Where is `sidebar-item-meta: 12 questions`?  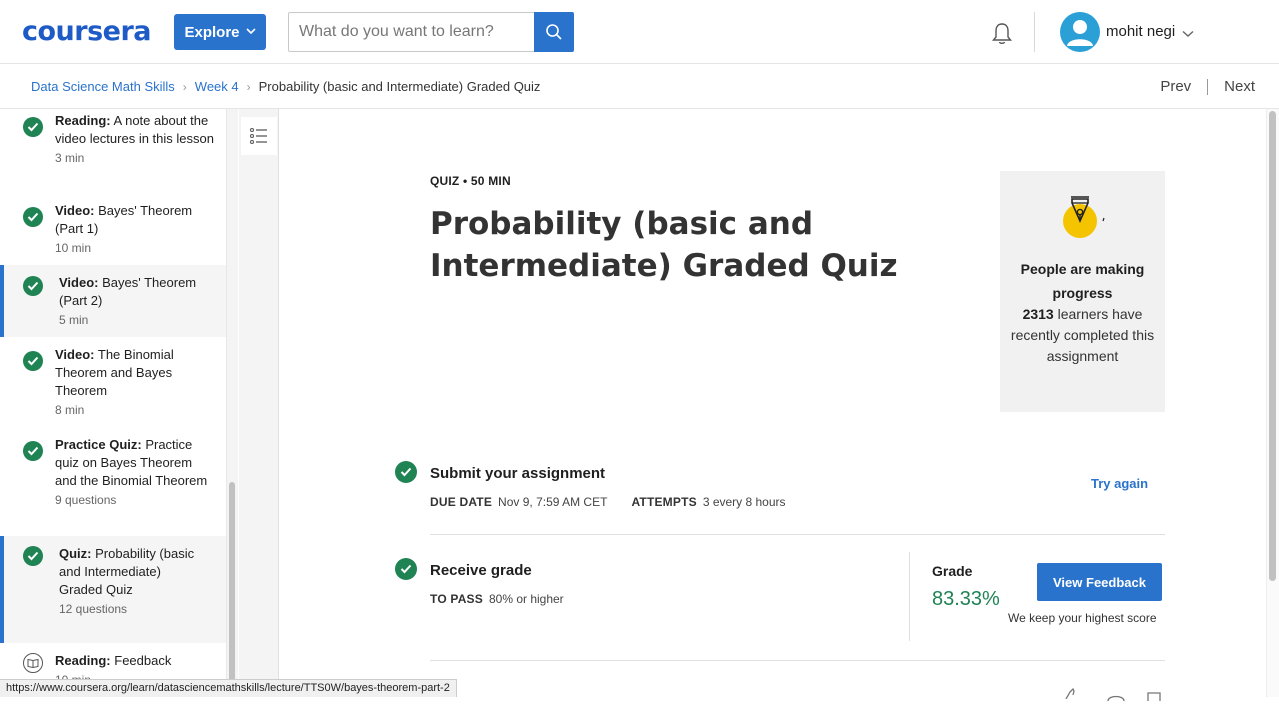 sidebar-item-meta: 12 questions is located at coordinates (93, 609).